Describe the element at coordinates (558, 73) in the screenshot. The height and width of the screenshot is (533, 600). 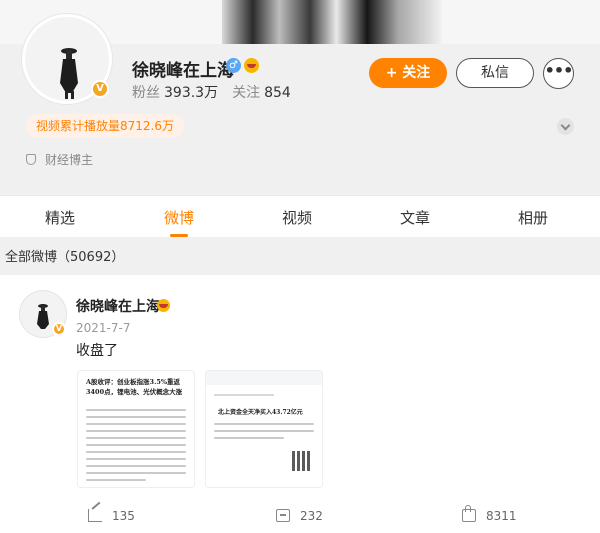
I see `more-options-button: •••` at that location.